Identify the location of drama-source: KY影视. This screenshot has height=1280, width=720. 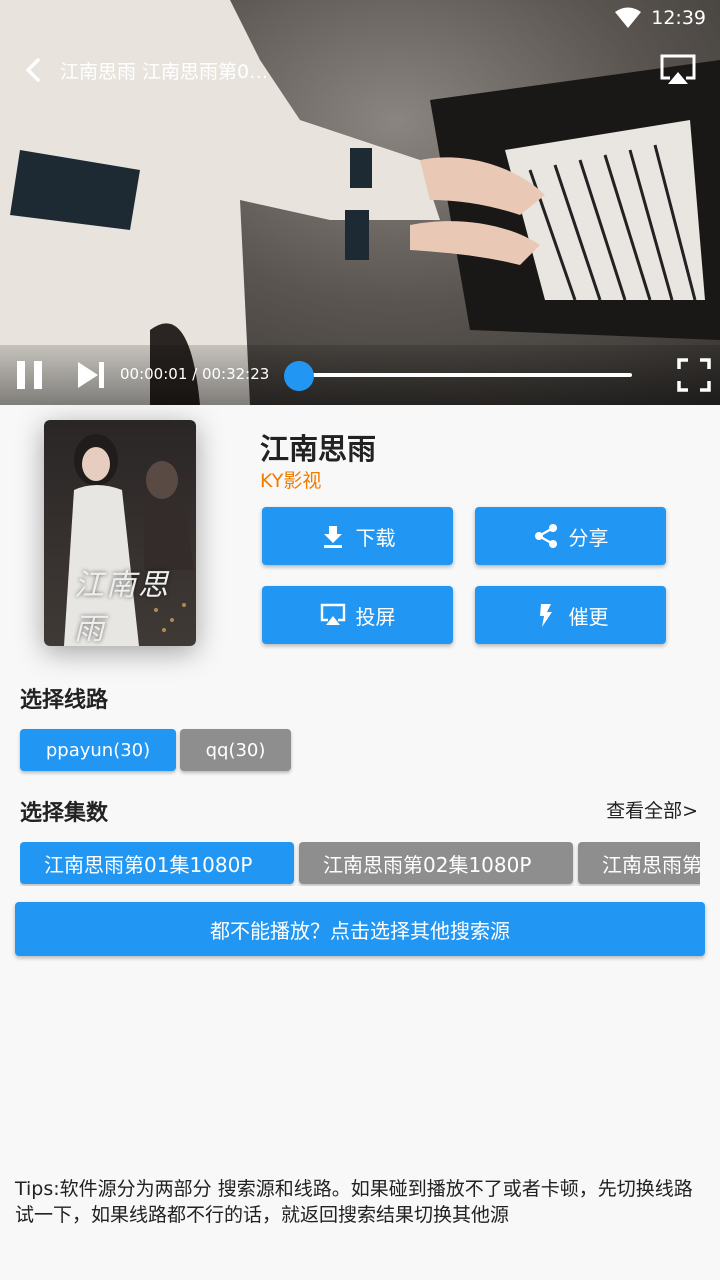
(291, 481).